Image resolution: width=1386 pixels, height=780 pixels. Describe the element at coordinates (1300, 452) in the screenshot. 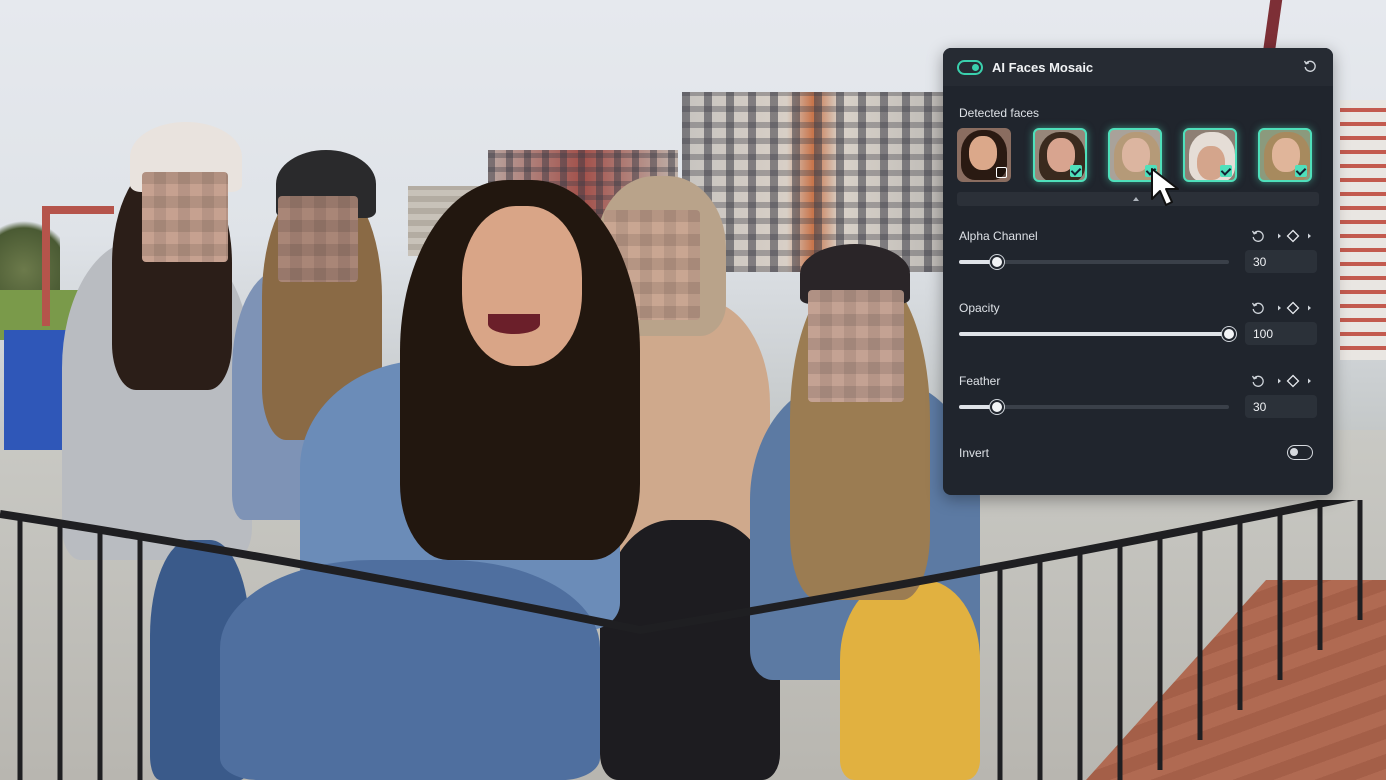

I see `invert-toggle` at that location.